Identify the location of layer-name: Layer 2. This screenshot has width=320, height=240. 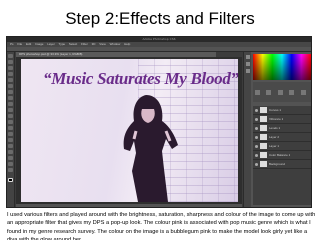
(274, 137).